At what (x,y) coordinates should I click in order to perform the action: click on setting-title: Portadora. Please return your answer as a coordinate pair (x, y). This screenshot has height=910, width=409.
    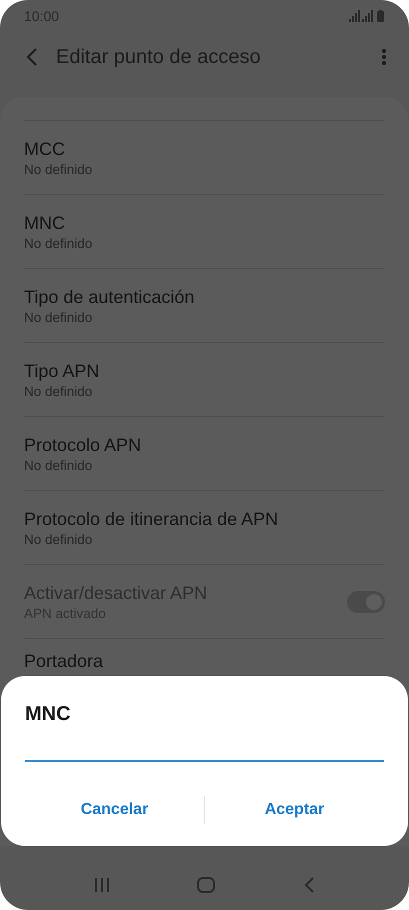
    Looking at the image, I should click on (64, 661).